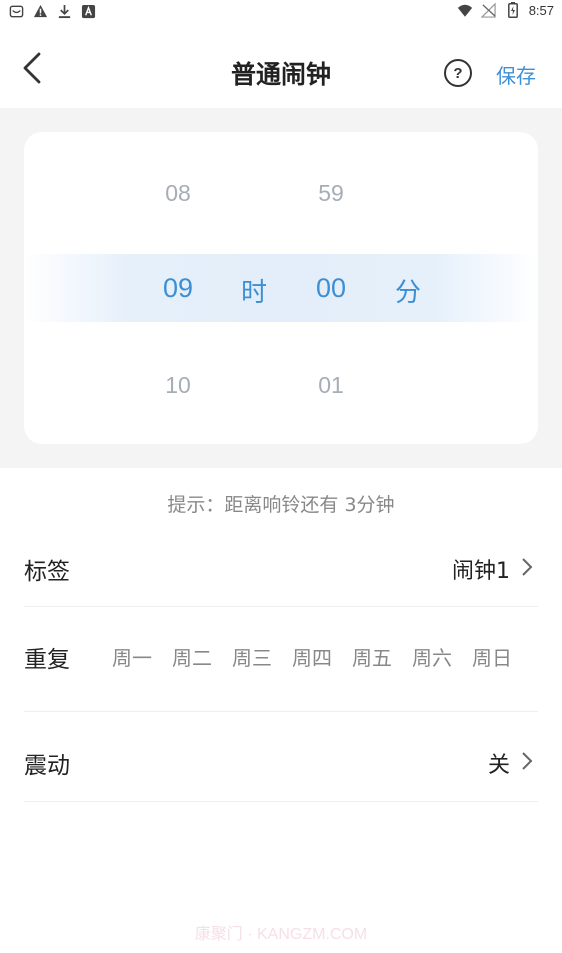 The height and width of the screenshot is (953, 562). I want to click on weekday-tue: 周二, so click(192, 656).